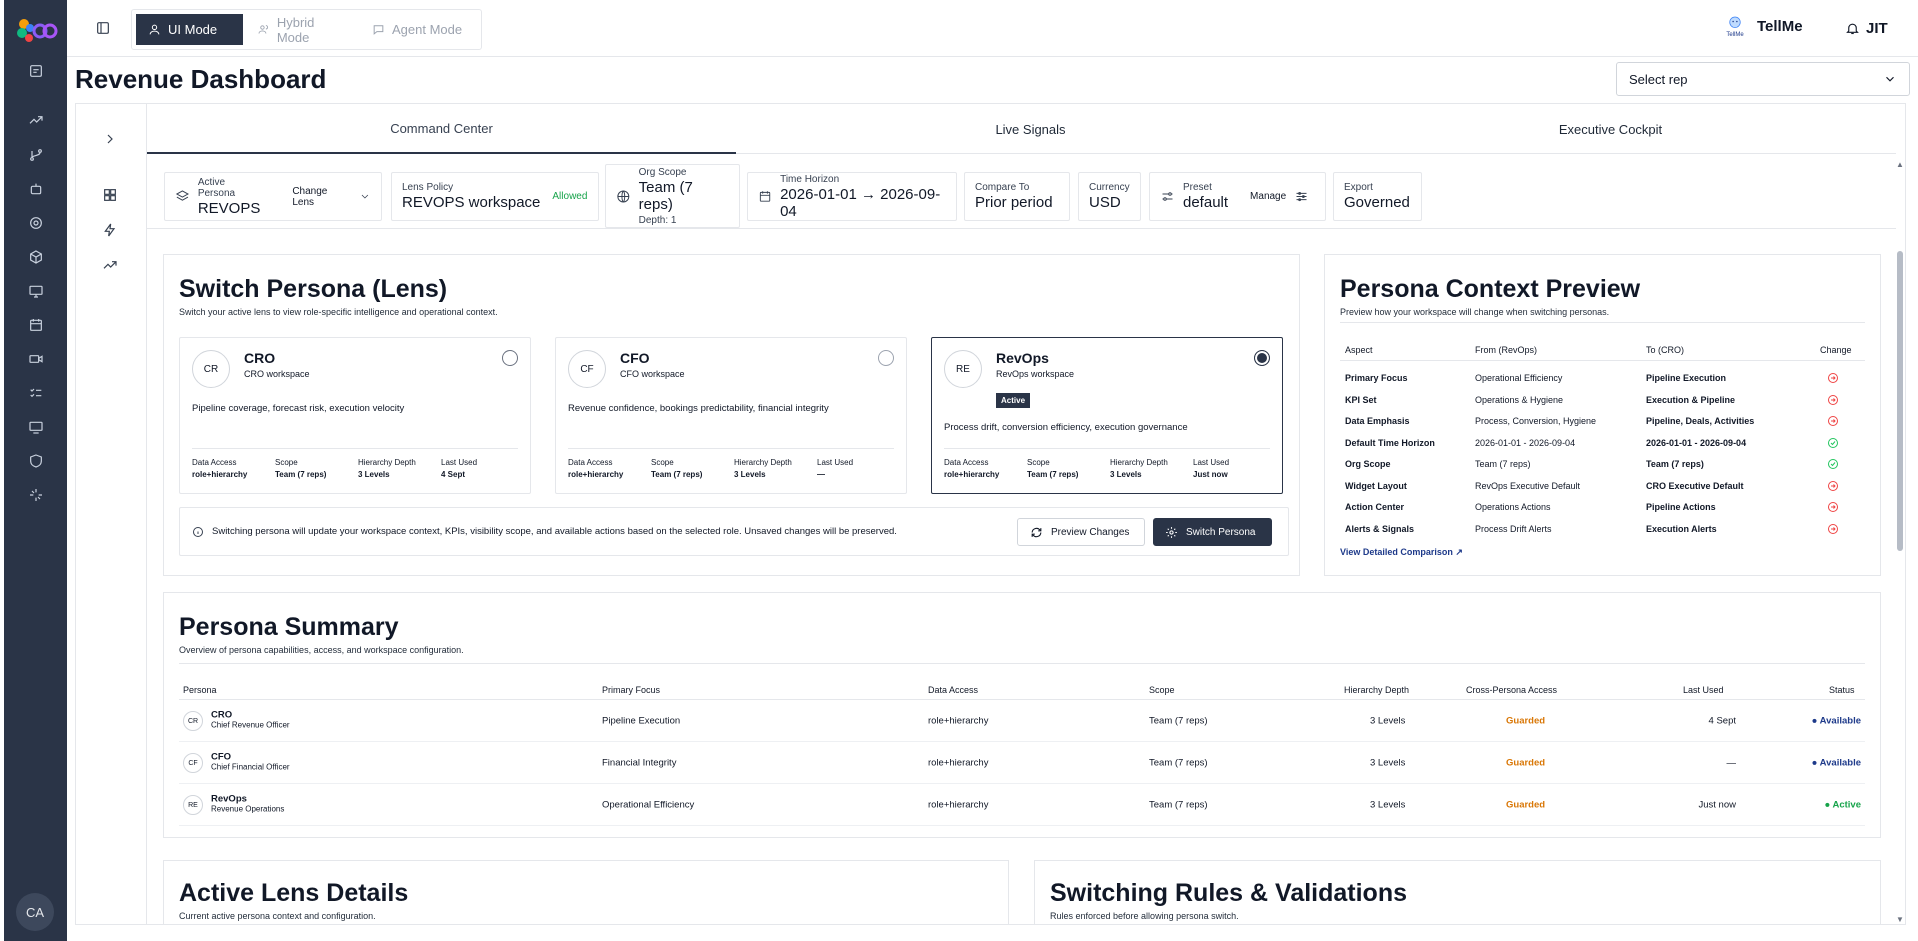 Image resolution: width=1918 pixels, height=941 pixels. I want to click on info-icon, so click(198, 532).